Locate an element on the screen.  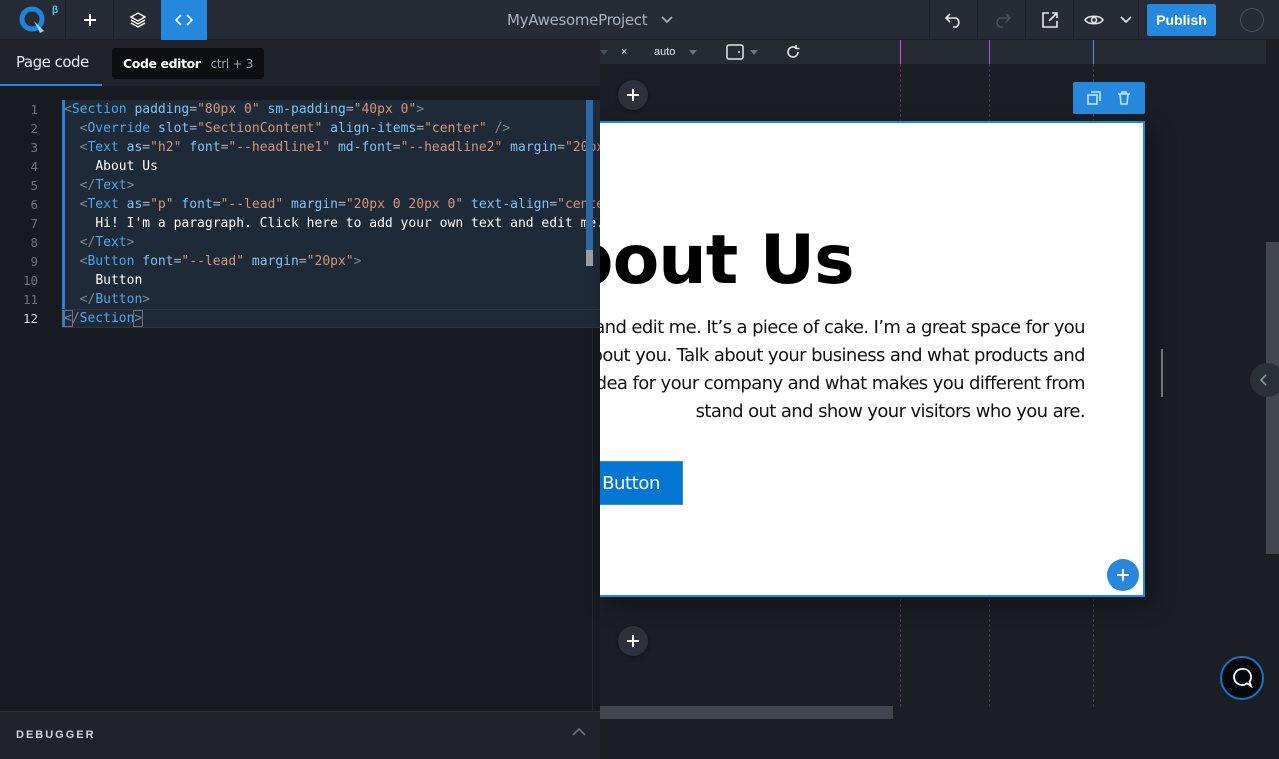
line-number: 7 is located at coordinates (34, 223).